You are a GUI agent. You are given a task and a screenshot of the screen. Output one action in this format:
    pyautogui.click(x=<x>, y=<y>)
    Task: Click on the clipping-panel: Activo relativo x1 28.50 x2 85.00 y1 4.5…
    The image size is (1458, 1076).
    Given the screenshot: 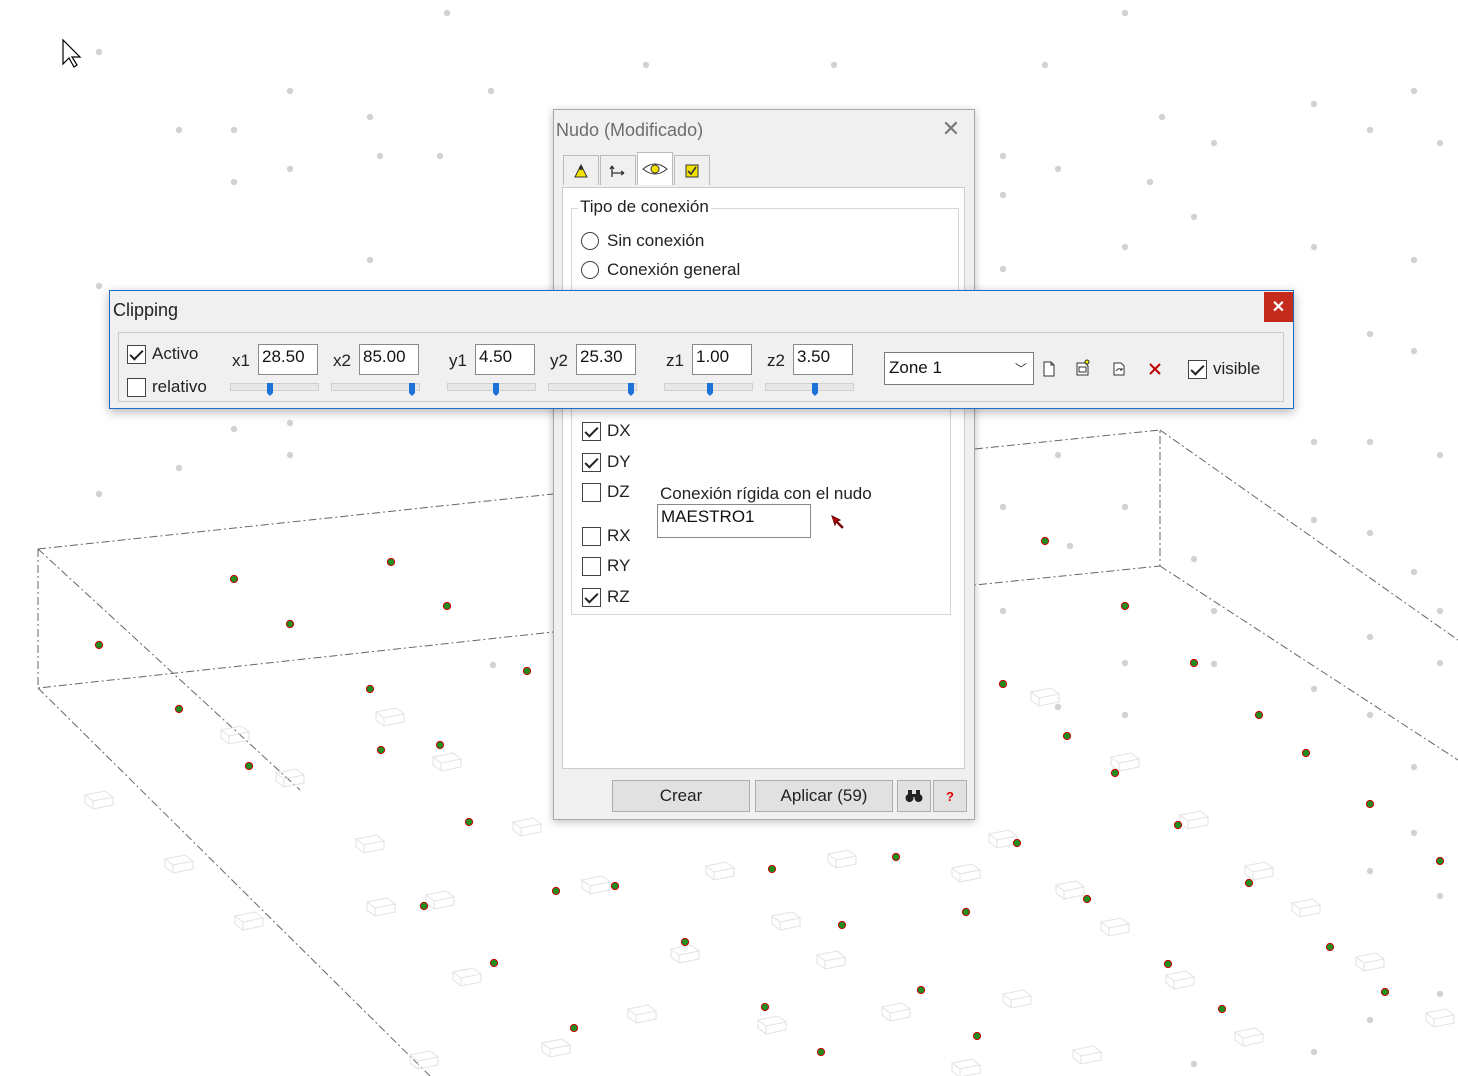 What is the action you would take?
    pyautogui.click(x=701, y=367)
    